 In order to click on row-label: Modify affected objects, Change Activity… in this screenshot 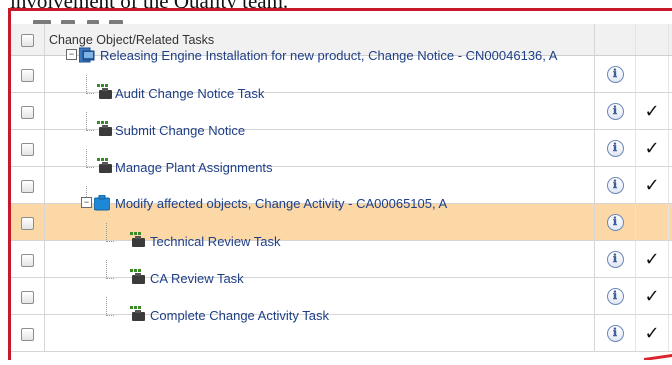, I will do `click(281, 203)`.